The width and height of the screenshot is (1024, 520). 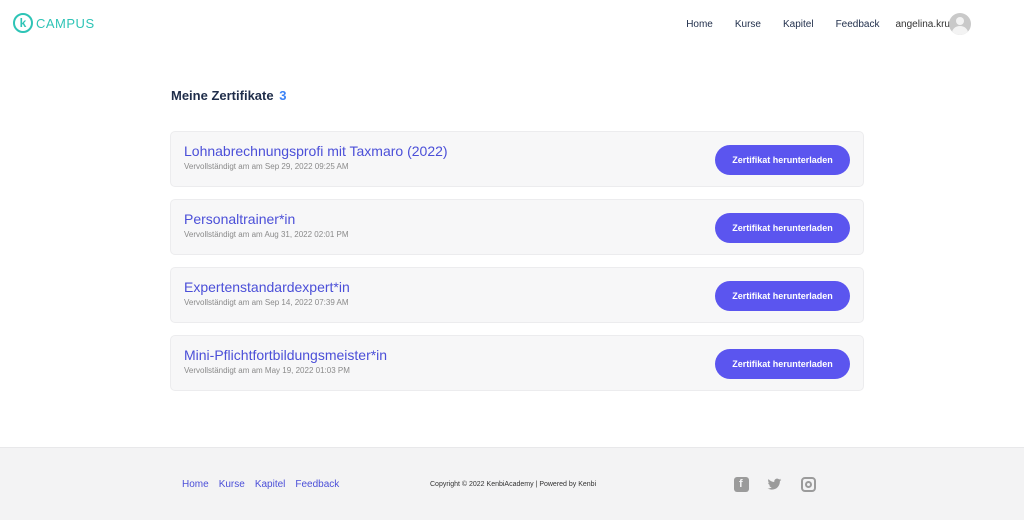 I want to click on avatar-head-icon, so click(x=960, y=21).